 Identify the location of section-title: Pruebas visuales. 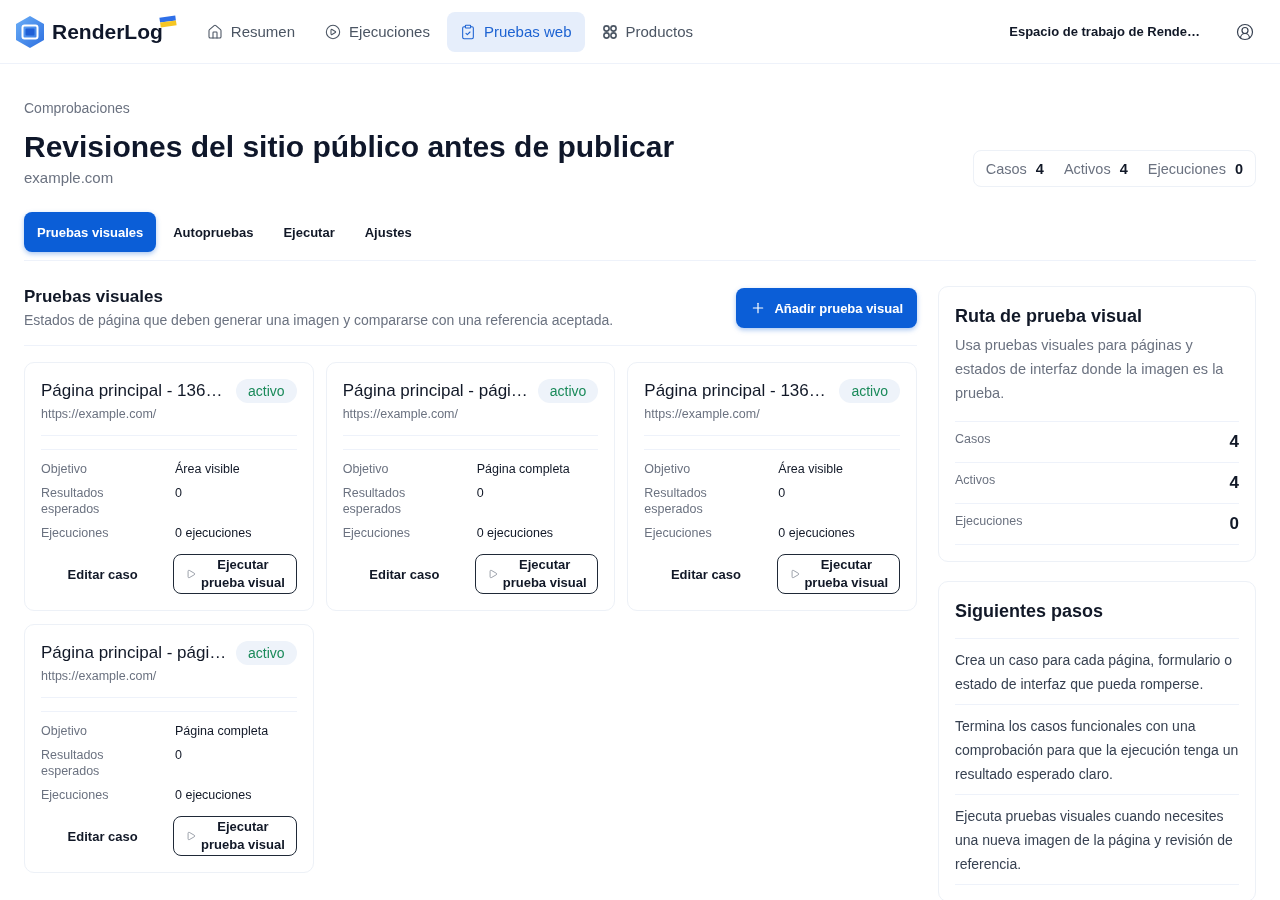
(94, 297).